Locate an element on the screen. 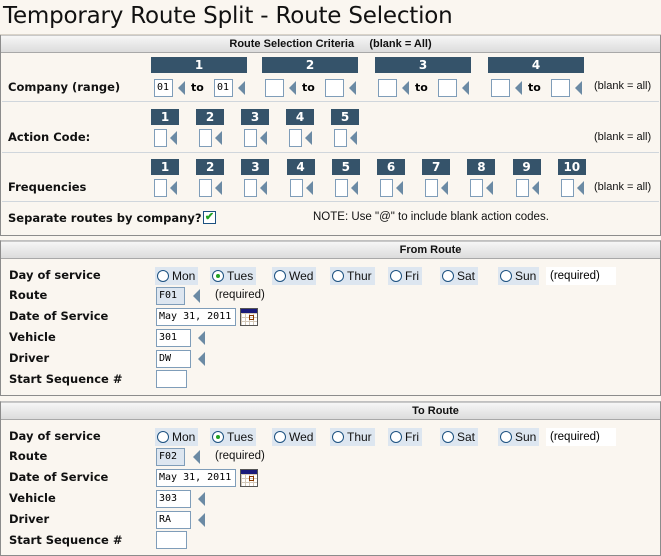  driver-input: DW is located at coordinates (173, 359).